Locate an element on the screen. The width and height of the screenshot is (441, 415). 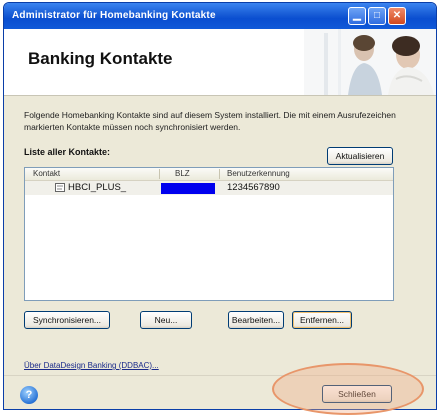
highlight-annotation is located at coordinates (348, 389).